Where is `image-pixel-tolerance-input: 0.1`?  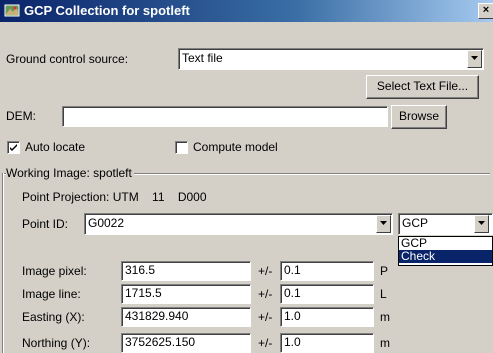
image-pixel-tolerance-input: 0.1 is located at coordinates (327, 271).